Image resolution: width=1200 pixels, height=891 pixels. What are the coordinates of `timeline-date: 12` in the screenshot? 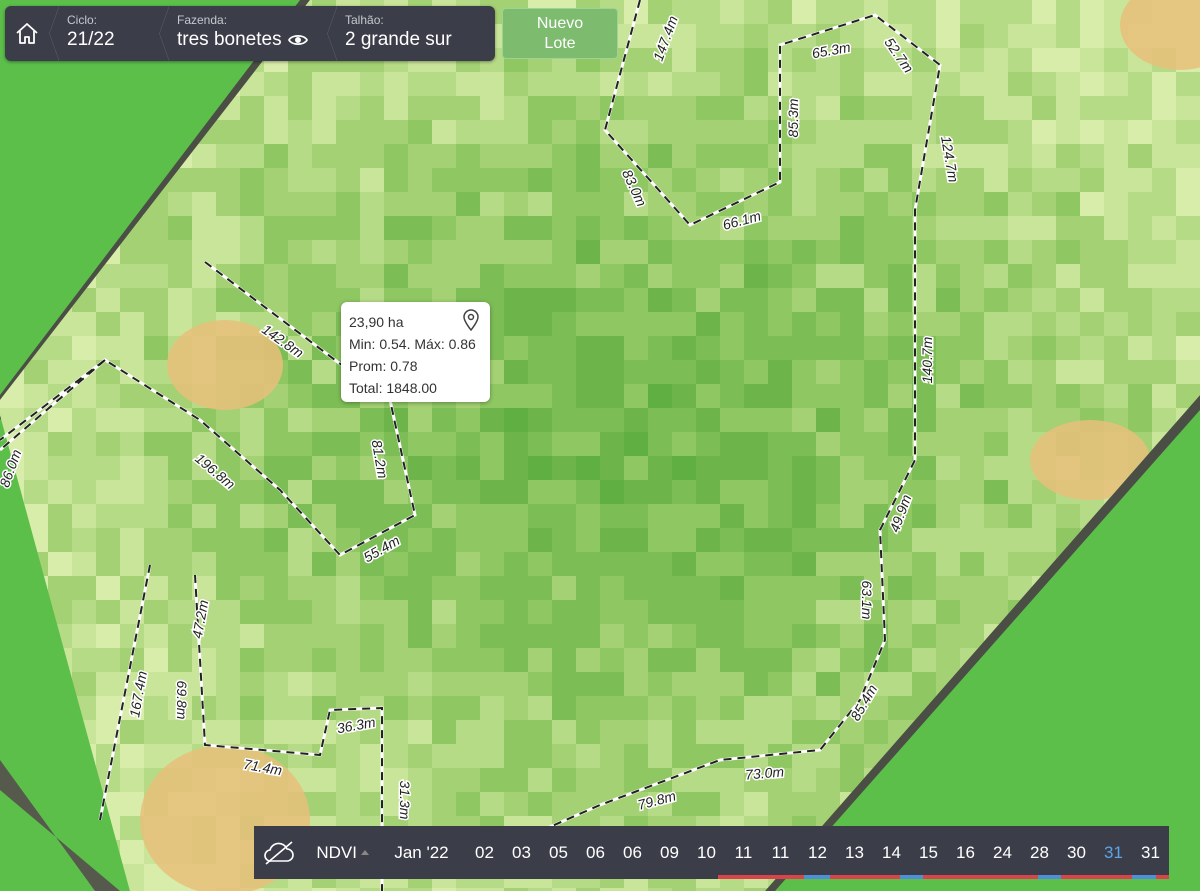 It's located at (817, 853).